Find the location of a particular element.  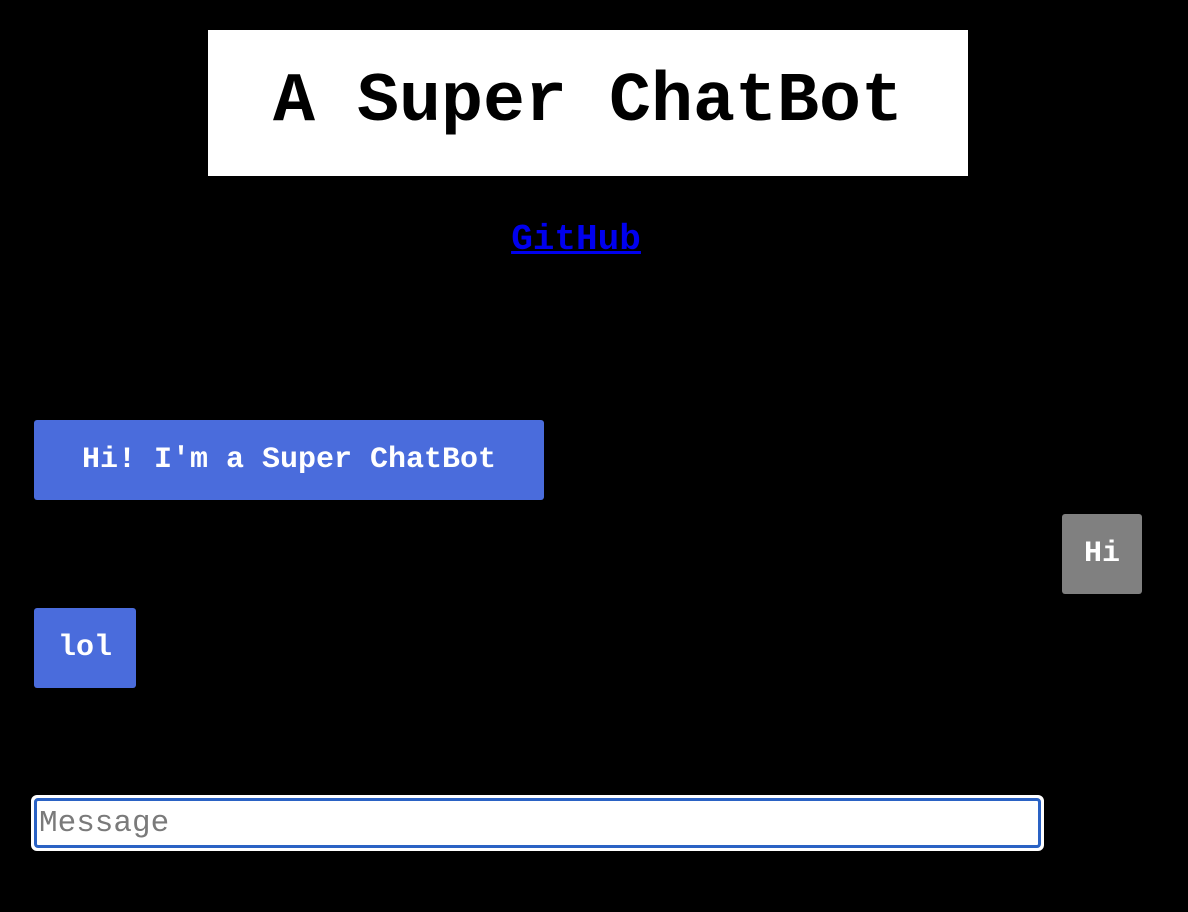

message-text: Hi! I'm a Super ChatBot is located at coordinates (289, 460).